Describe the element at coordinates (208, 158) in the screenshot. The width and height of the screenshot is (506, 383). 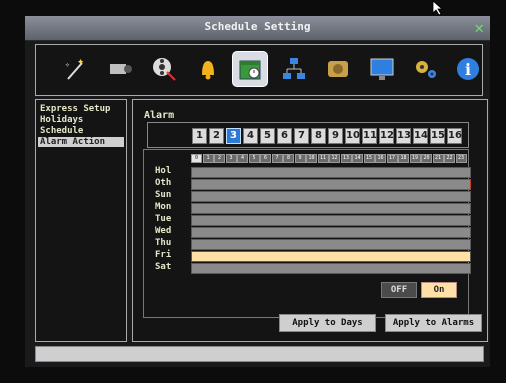
I see `hour-cell-1: 1` at that location.